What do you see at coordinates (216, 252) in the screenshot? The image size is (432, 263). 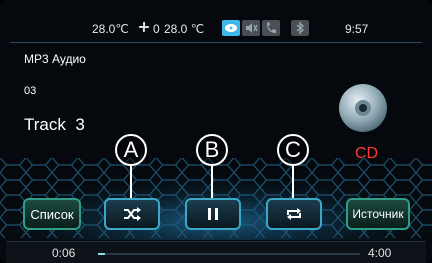 I see `playback-progress-bar: 0:06 4:00` at bounding box center [216, 252].